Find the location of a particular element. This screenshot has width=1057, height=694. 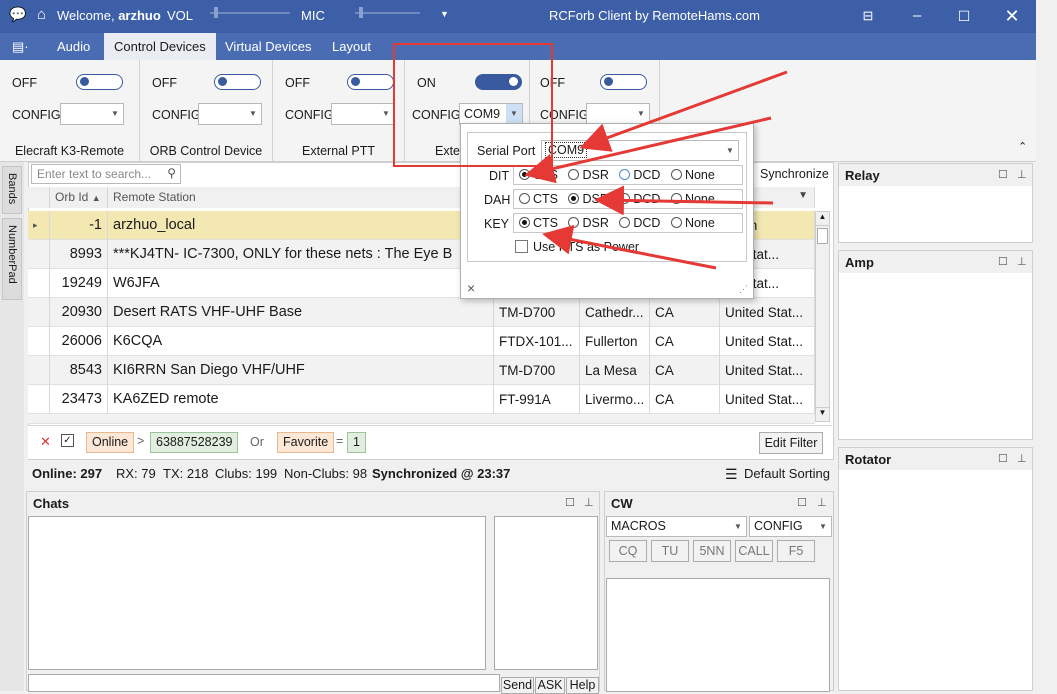

arrow-to-key-cts is located at coordinates (629, 247).